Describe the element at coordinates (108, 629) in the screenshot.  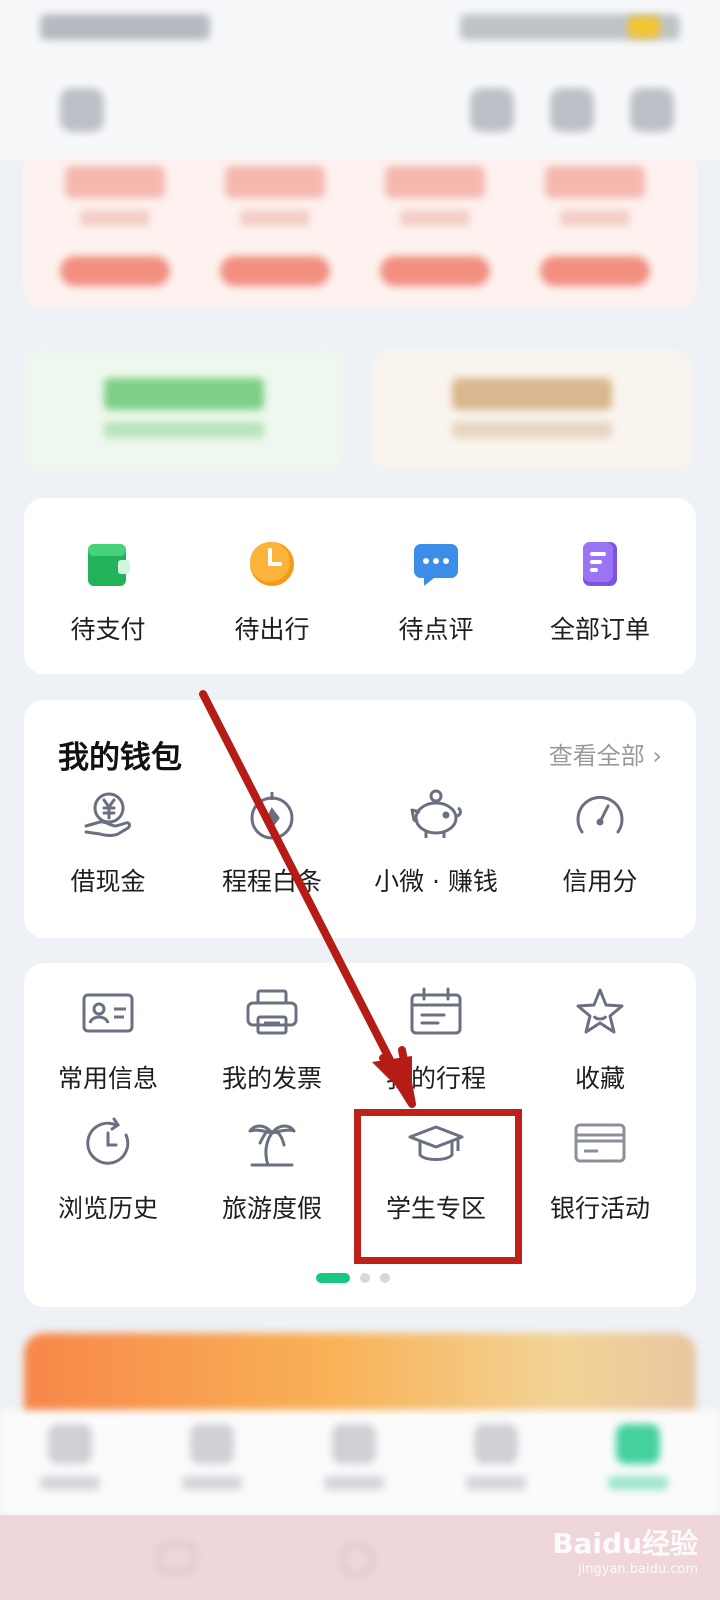
I see `order-label: 待支付` at that location.